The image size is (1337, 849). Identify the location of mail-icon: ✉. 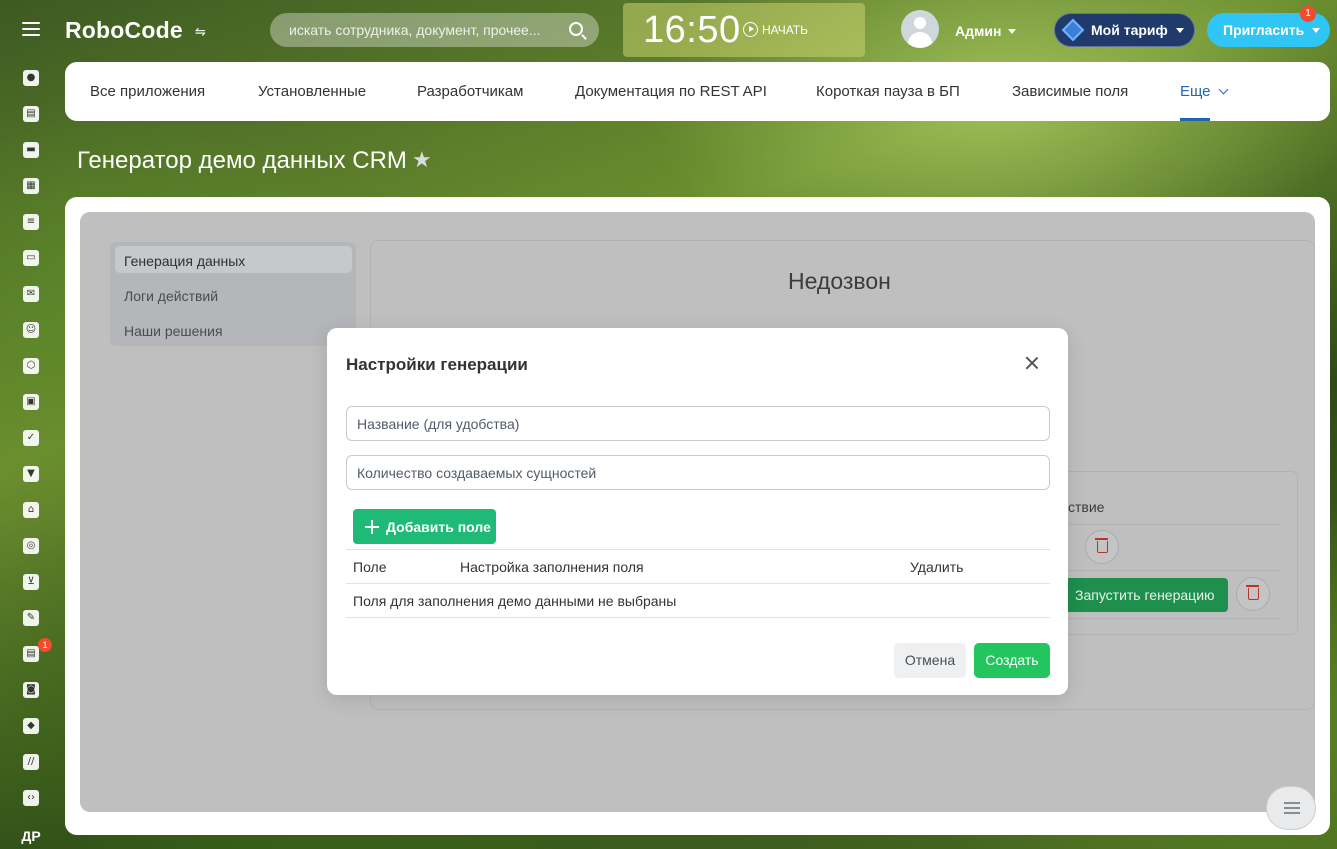
(31, 294).